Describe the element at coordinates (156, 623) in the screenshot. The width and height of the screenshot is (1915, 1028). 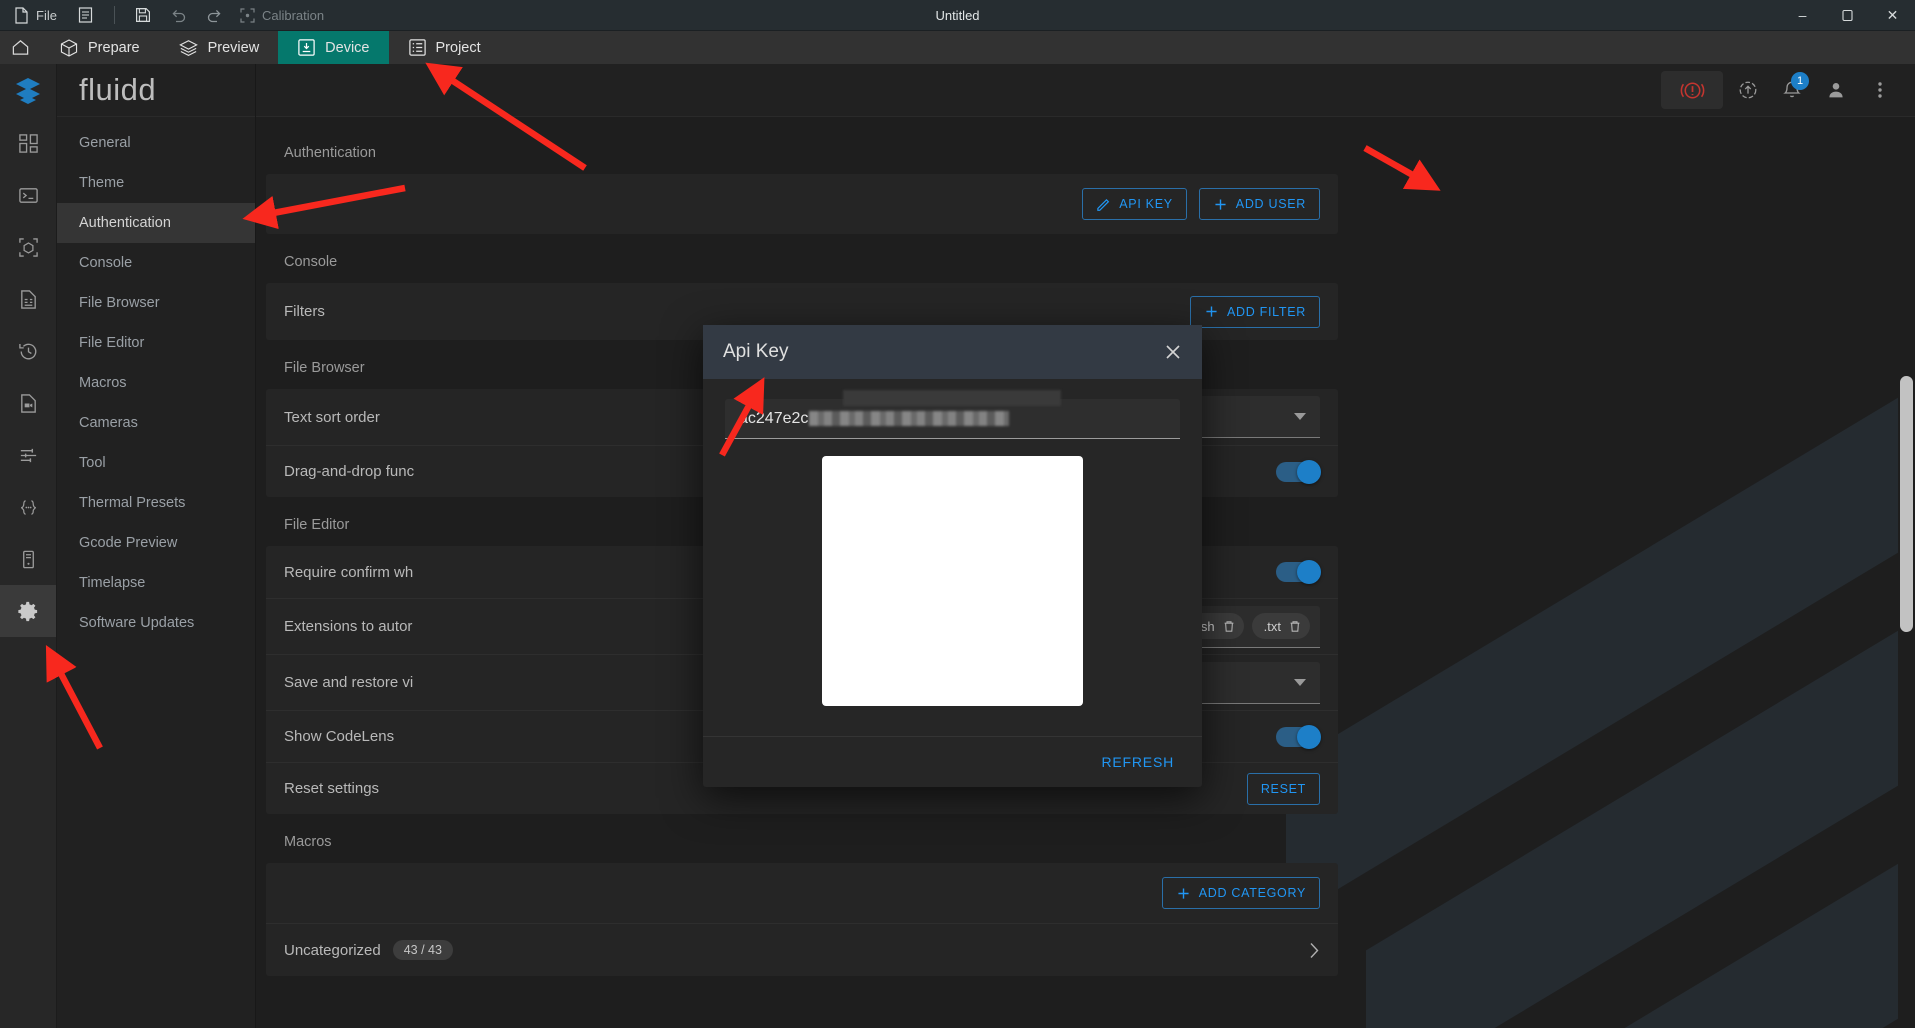
I see `sidebar-item-software-updates: Software Updates` at that location.